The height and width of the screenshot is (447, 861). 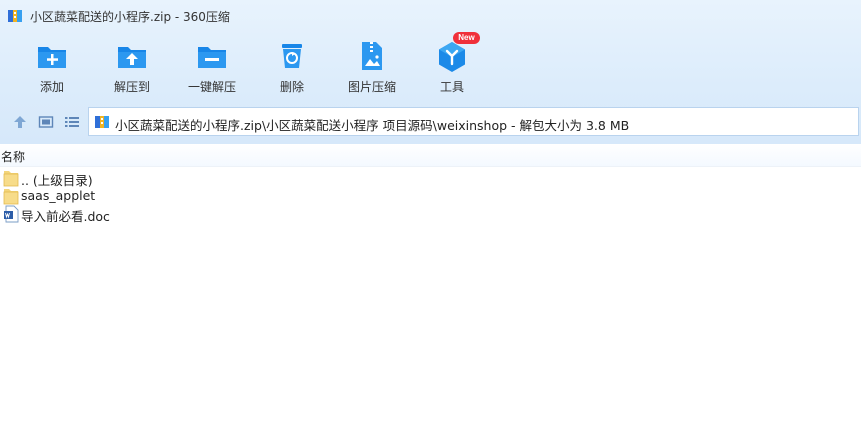 I want to click on image-compress-button: 图片压缩, so click(x=372, y=67).